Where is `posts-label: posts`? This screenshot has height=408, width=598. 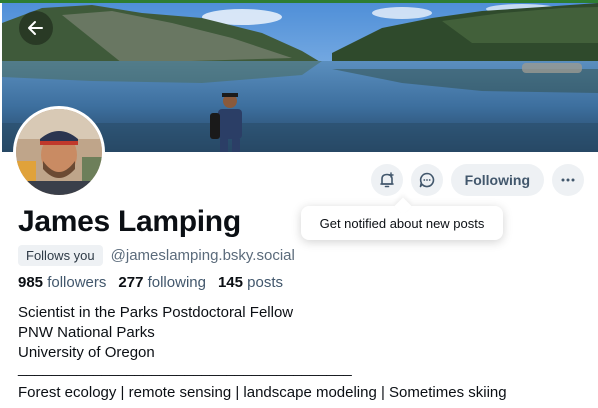
posts-label: posts is located at coordinates (265, 282).